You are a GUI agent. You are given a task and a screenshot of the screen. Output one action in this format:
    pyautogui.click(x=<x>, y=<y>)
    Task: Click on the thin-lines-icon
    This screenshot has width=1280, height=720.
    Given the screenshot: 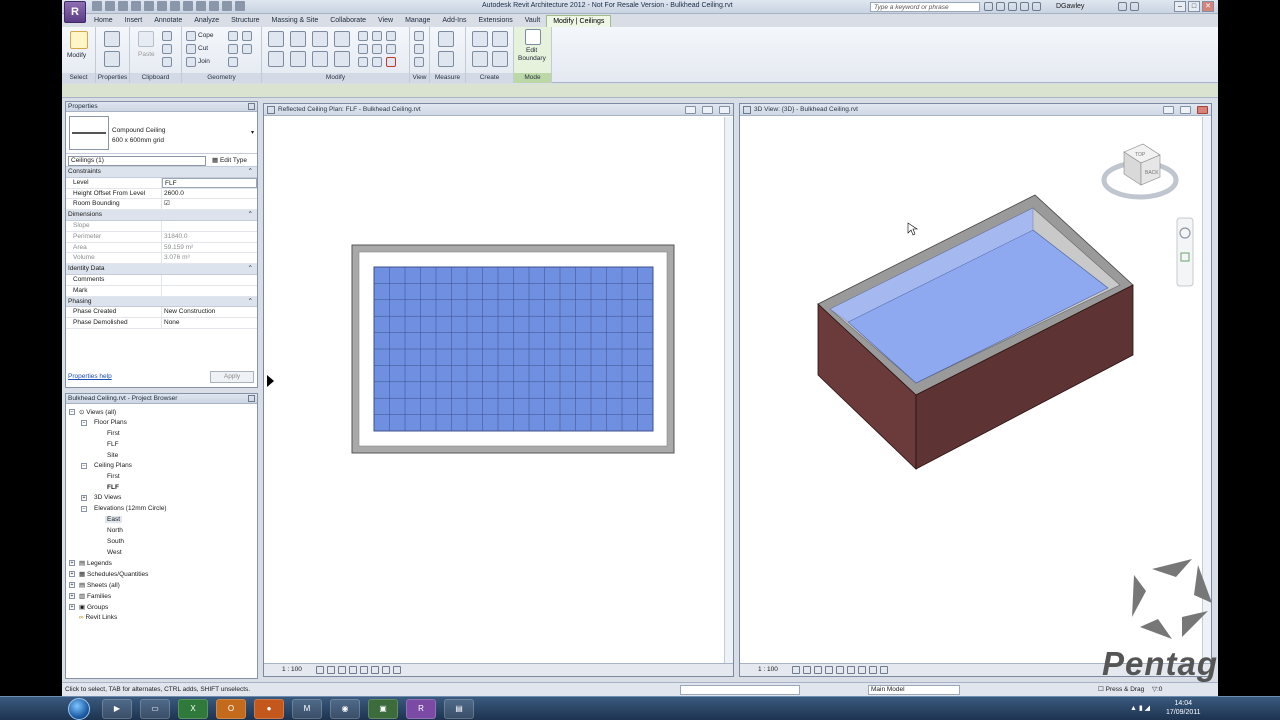 What is the action you would take?
    pyautogui.click(x=214, y=6)
    